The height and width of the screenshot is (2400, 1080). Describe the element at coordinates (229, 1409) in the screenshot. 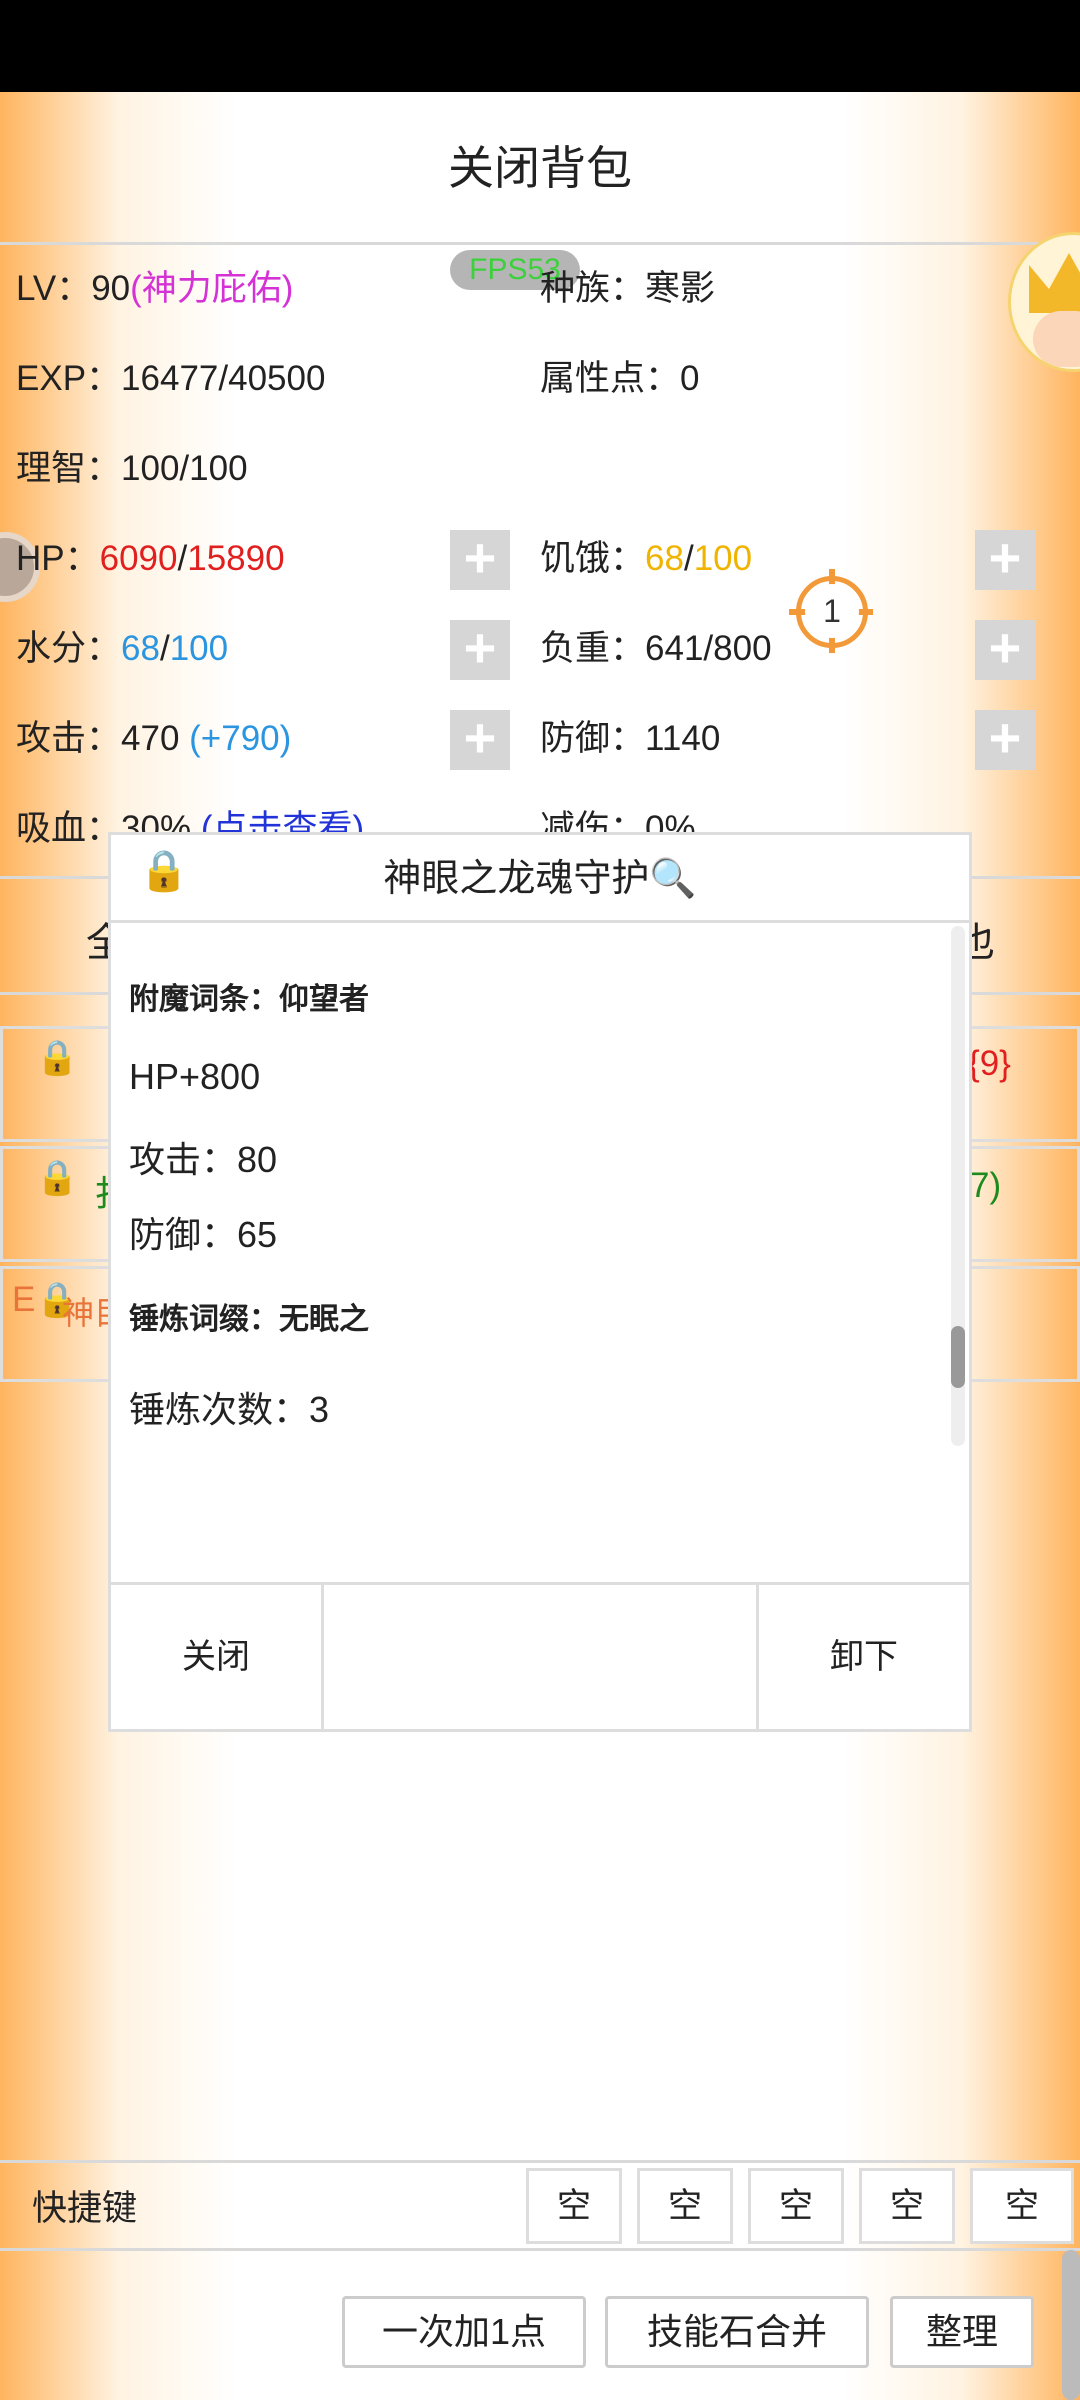

I see `forge-count: 锤炼次数：3` at that location.